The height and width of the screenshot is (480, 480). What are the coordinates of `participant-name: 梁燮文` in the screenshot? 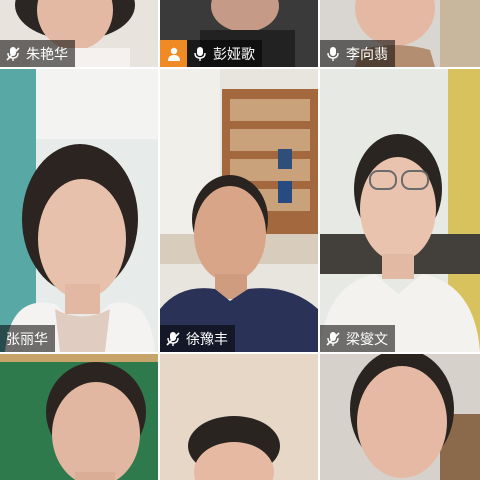 It's located at (367, 339).